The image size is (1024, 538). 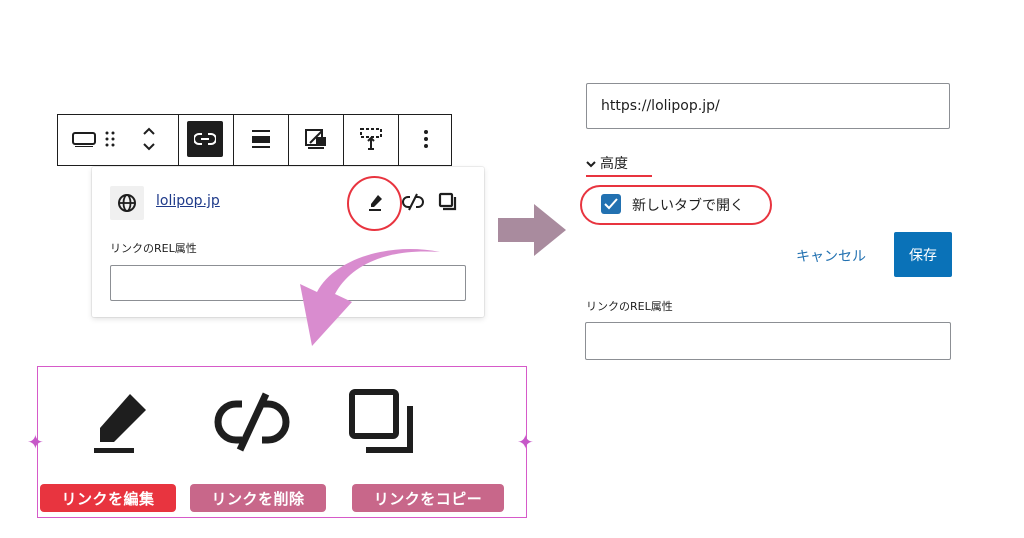 What do you see at coordinates (532, 230) in the screenshot?
I see `right-arrow-icon` at bounding box center [532, 230].